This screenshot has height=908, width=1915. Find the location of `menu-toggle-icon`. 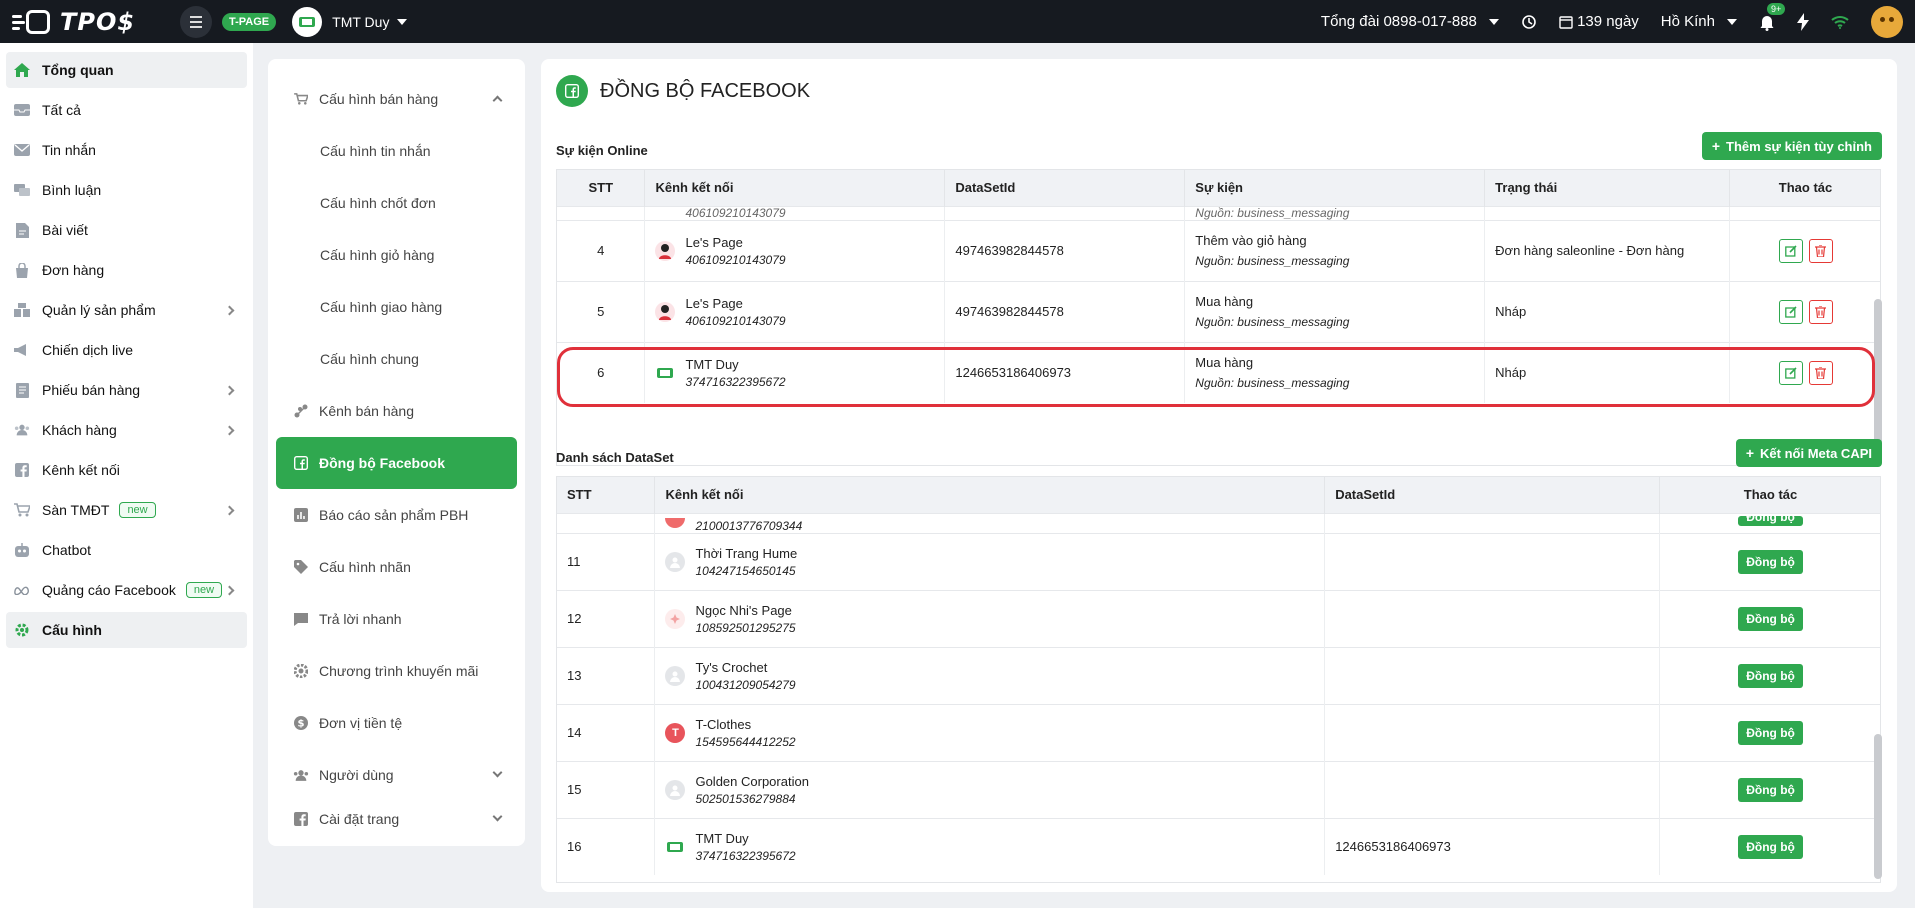

menu-toggle-icon is located at coordinates (196, 21).